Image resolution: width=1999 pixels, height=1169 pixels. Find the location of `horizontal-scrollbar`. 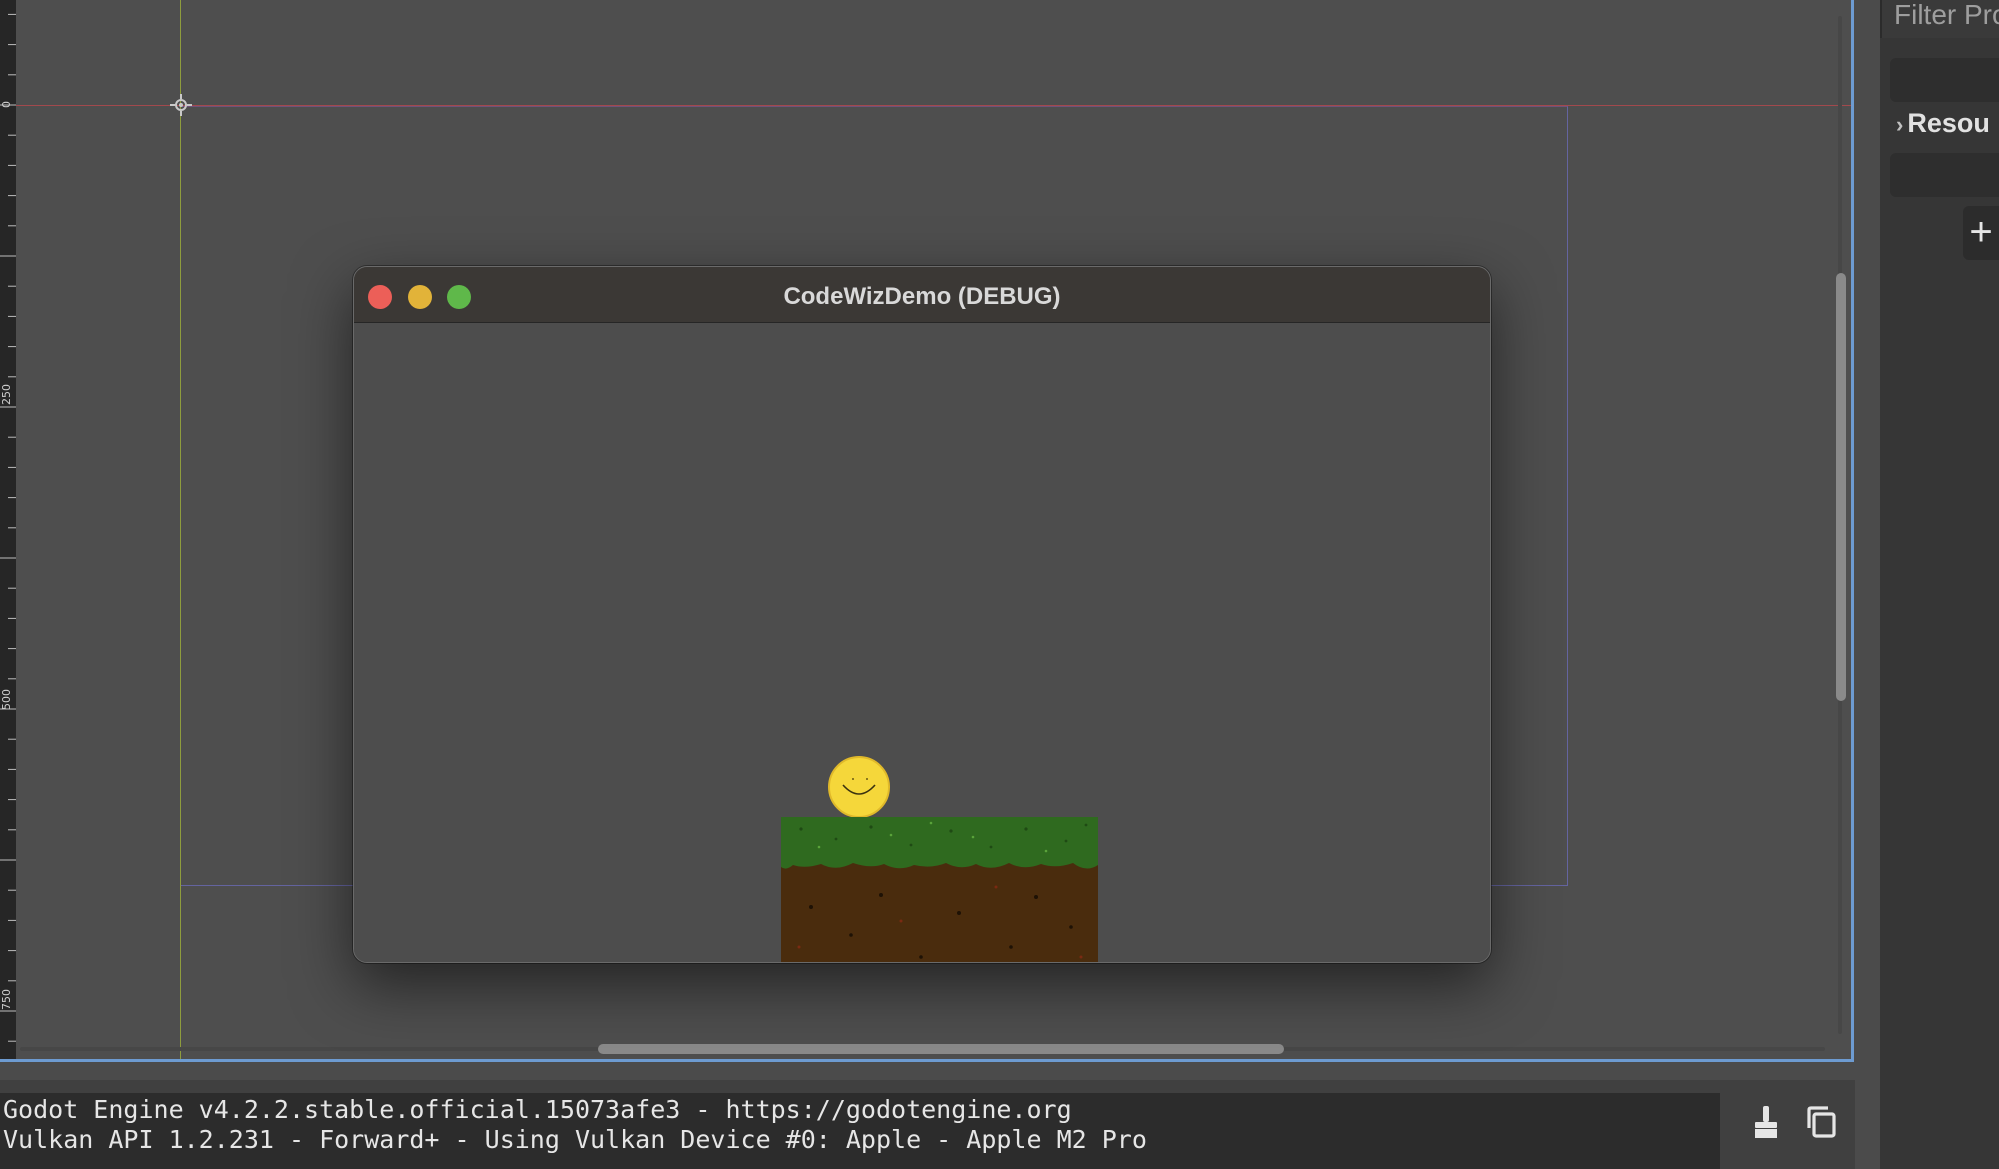

horizontal-scrollbar is located at coordinates (922, 1049).